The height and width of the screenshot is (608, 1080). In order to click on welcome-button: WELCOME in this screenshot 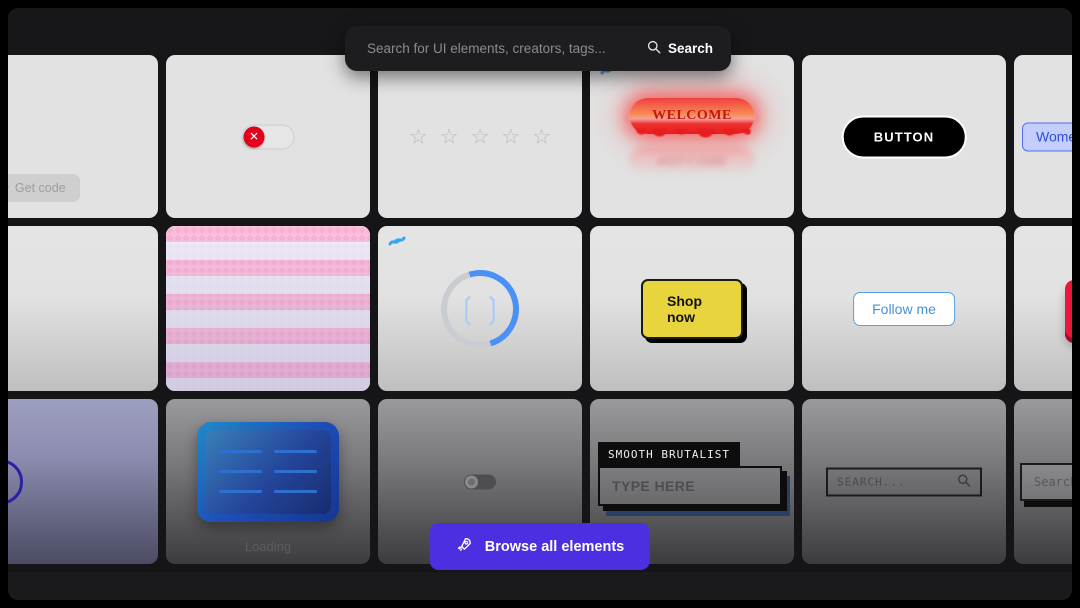, I will do `click(692, 120)`.